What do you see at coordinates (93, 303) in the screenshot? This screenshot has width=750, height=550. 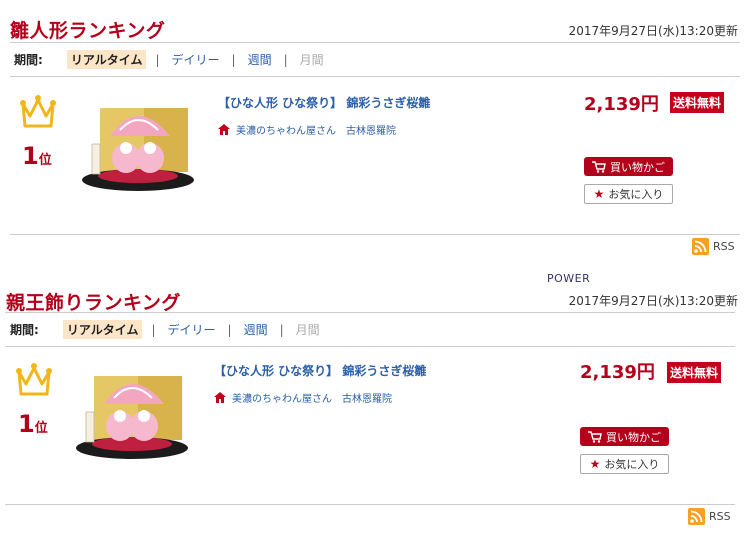 I see `section-title: 親王飾りランキング` at bounding box center [93, 303].